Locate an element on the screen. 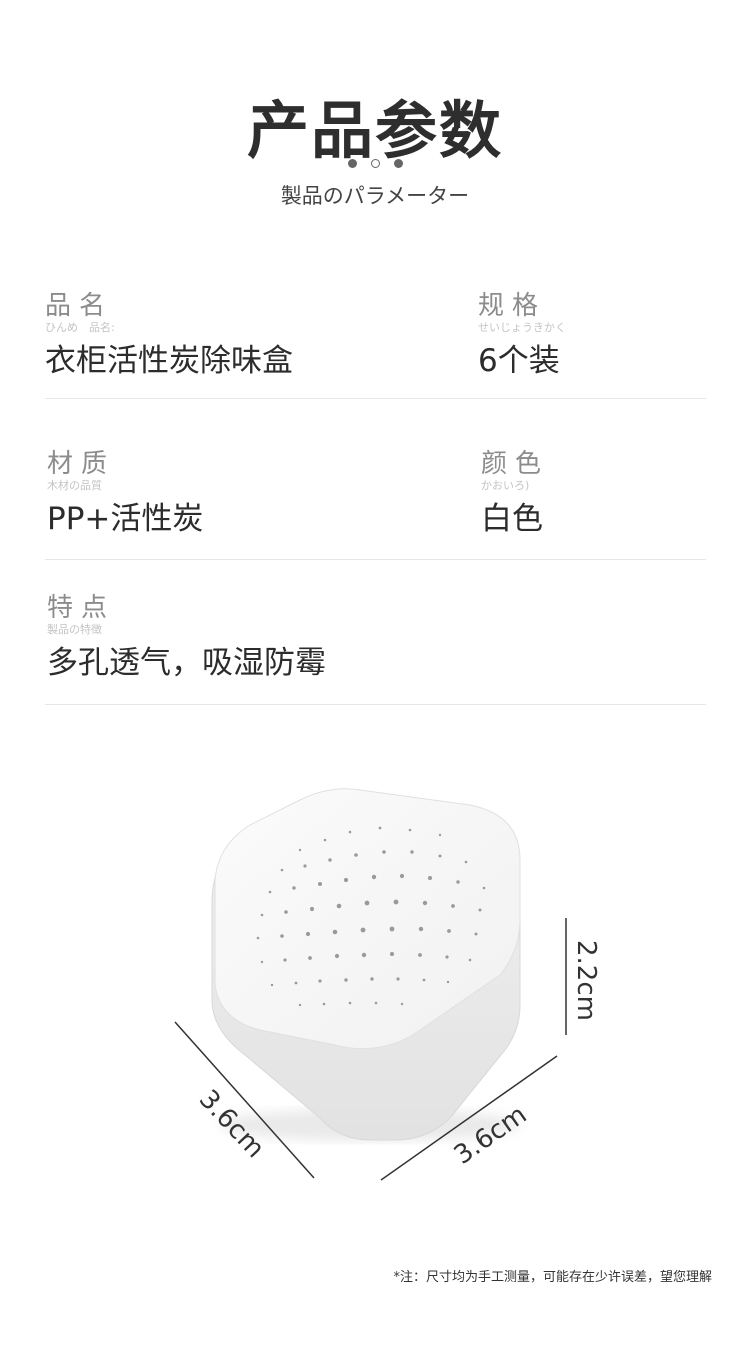 This screenshot has height=1364, width=750. page-title: 产品参数 is located at coordinates (374, 130).